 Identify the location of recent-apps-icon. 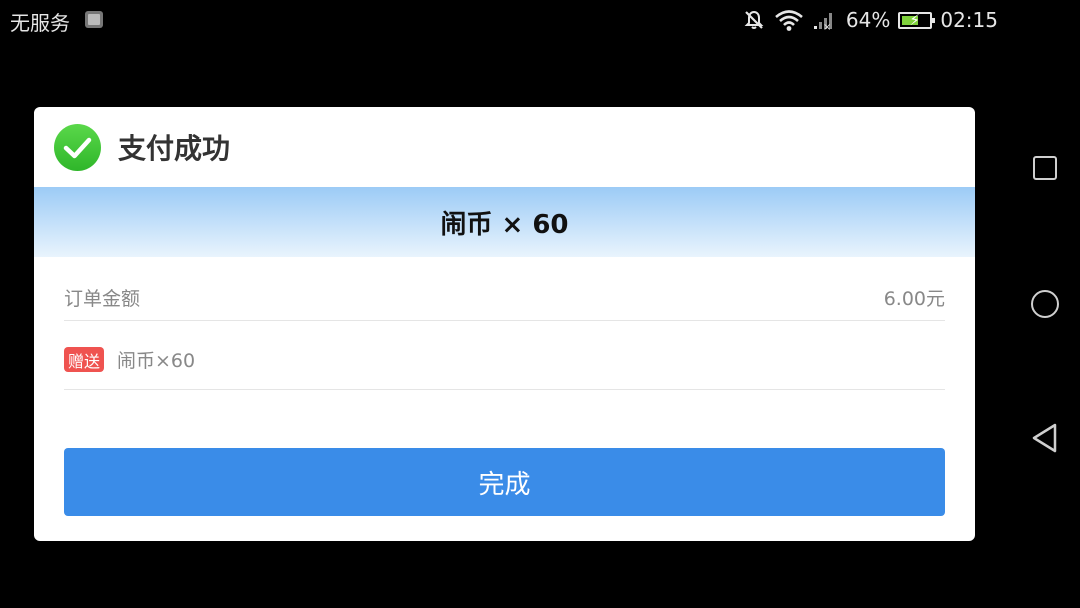
(1045, 168).